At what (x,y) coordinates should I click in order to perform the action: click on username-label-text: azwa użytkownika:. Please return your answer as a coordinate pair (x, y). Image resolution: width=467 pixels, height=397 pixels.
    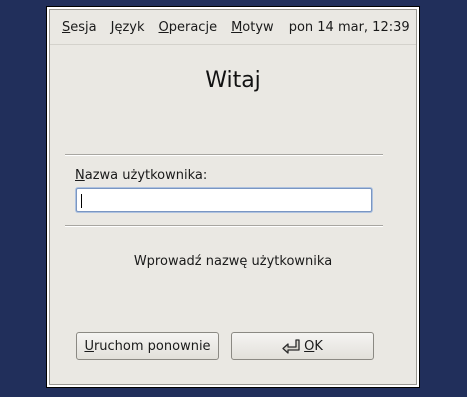
    Looking at the image, I should click on (146, 175).